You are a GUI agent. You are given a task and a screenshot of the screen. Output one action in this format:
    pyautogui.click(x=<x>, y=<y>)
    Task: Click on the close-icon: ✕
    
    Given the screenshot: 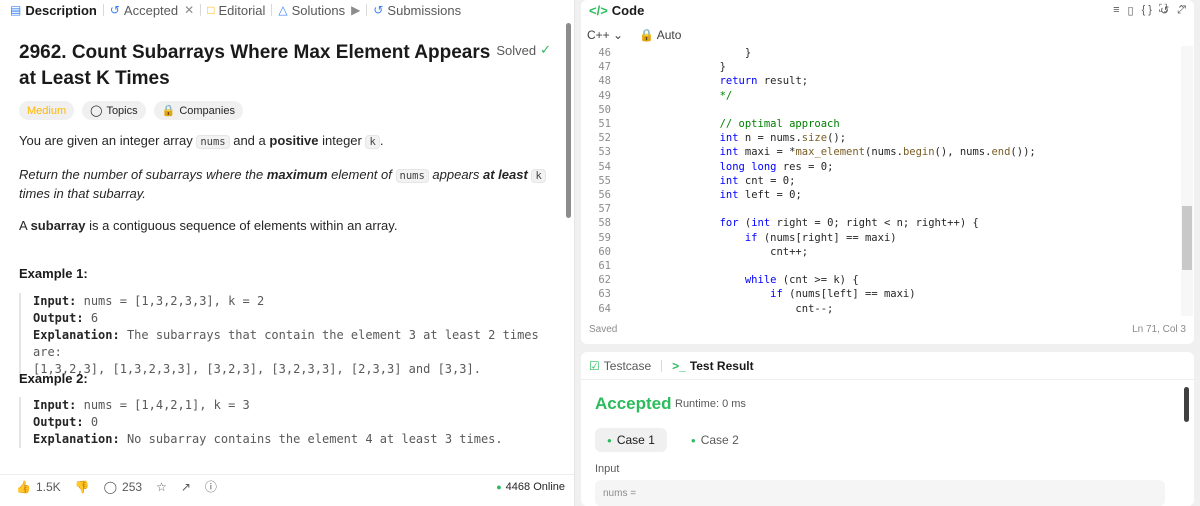 What is the action you would take?
    pyautogui.click(x=189, y=10)
    